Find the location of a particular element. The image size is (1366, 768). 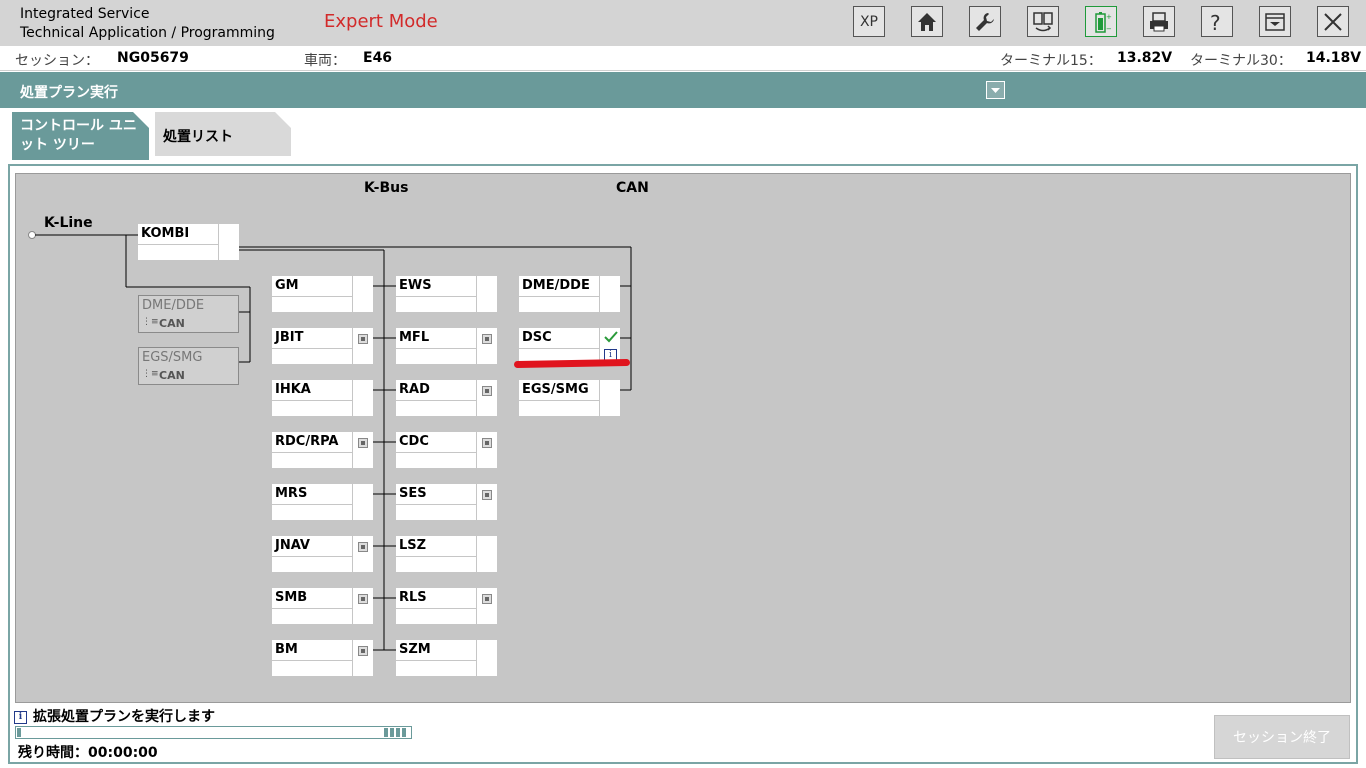

mode-label: Expert Mode is located at coordinates (381, 21).